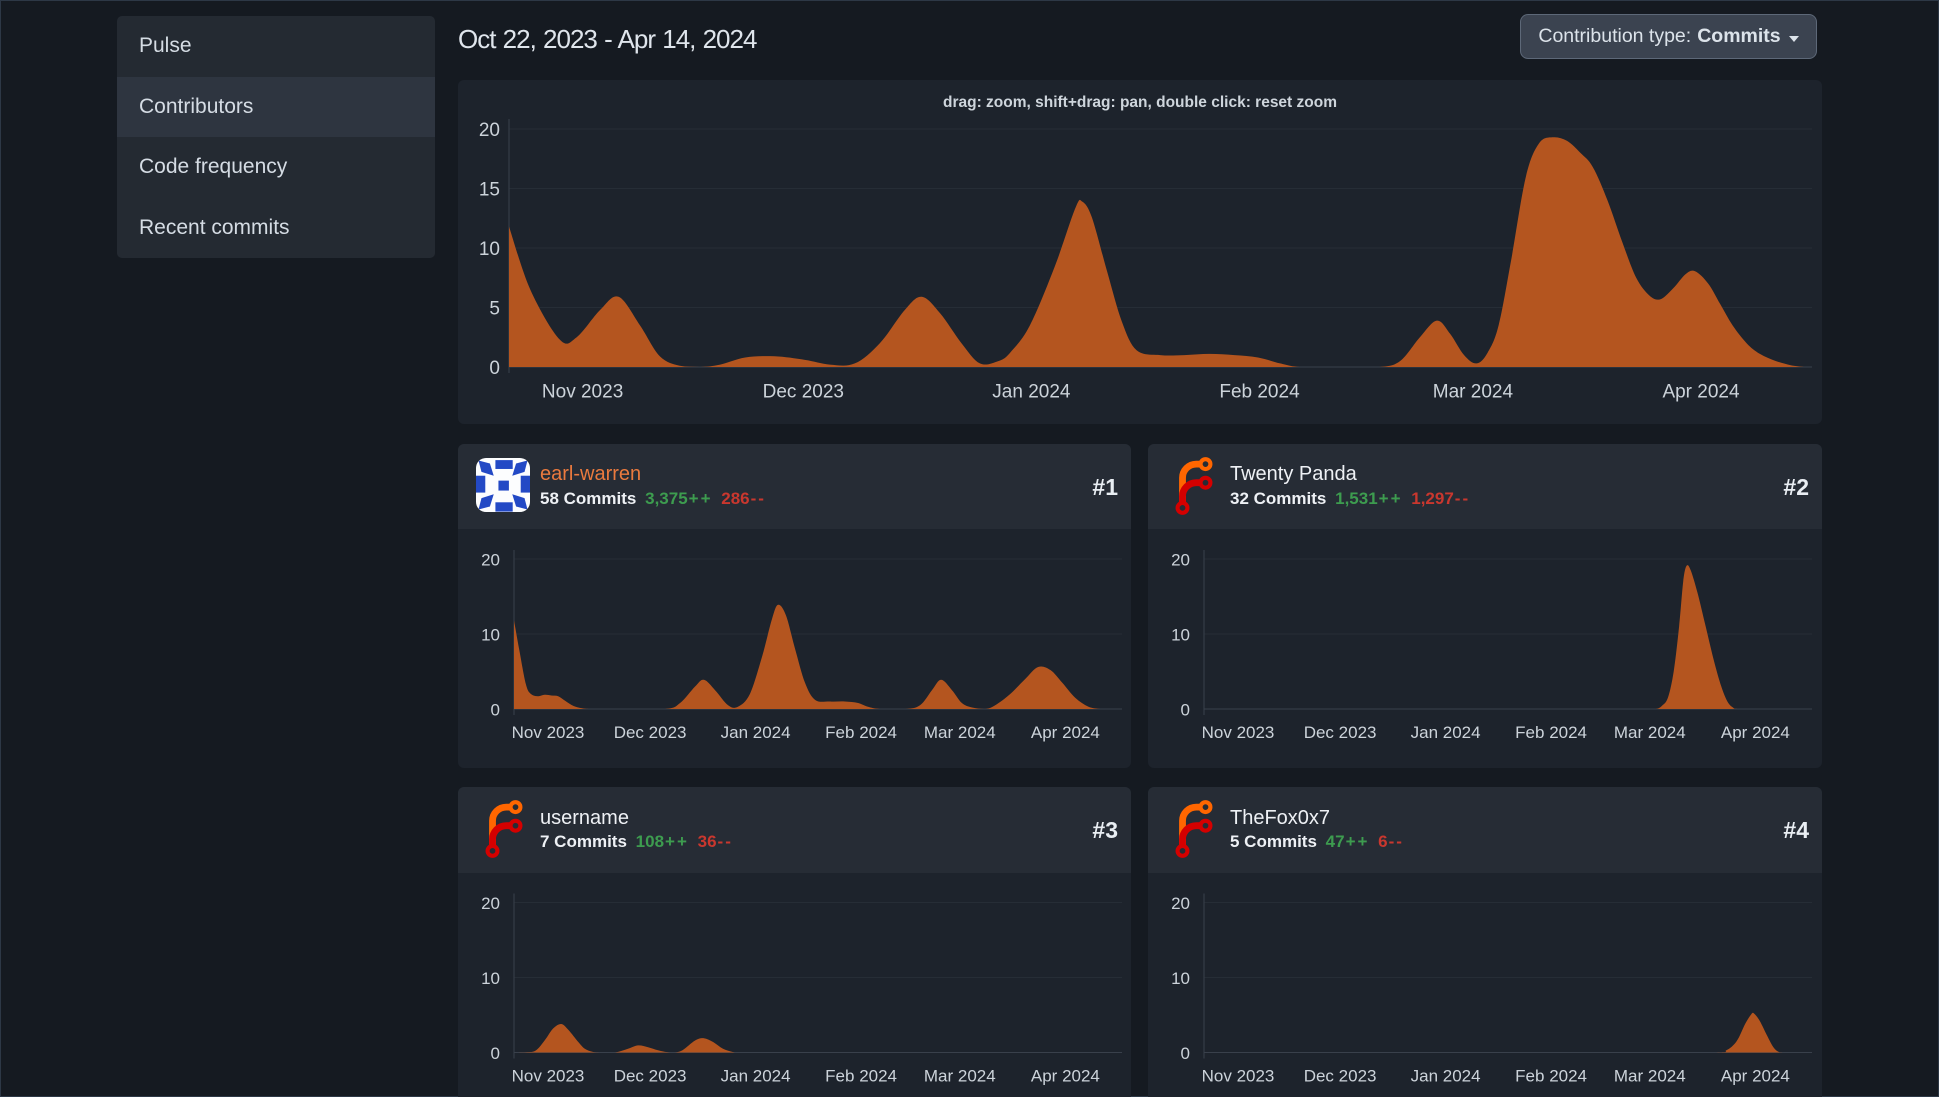 The width and height of the screenshot is (1939, 1097). Describe the element at coordinates (489, 190) in the screenshot. I see `svg-text: 15` at that location.